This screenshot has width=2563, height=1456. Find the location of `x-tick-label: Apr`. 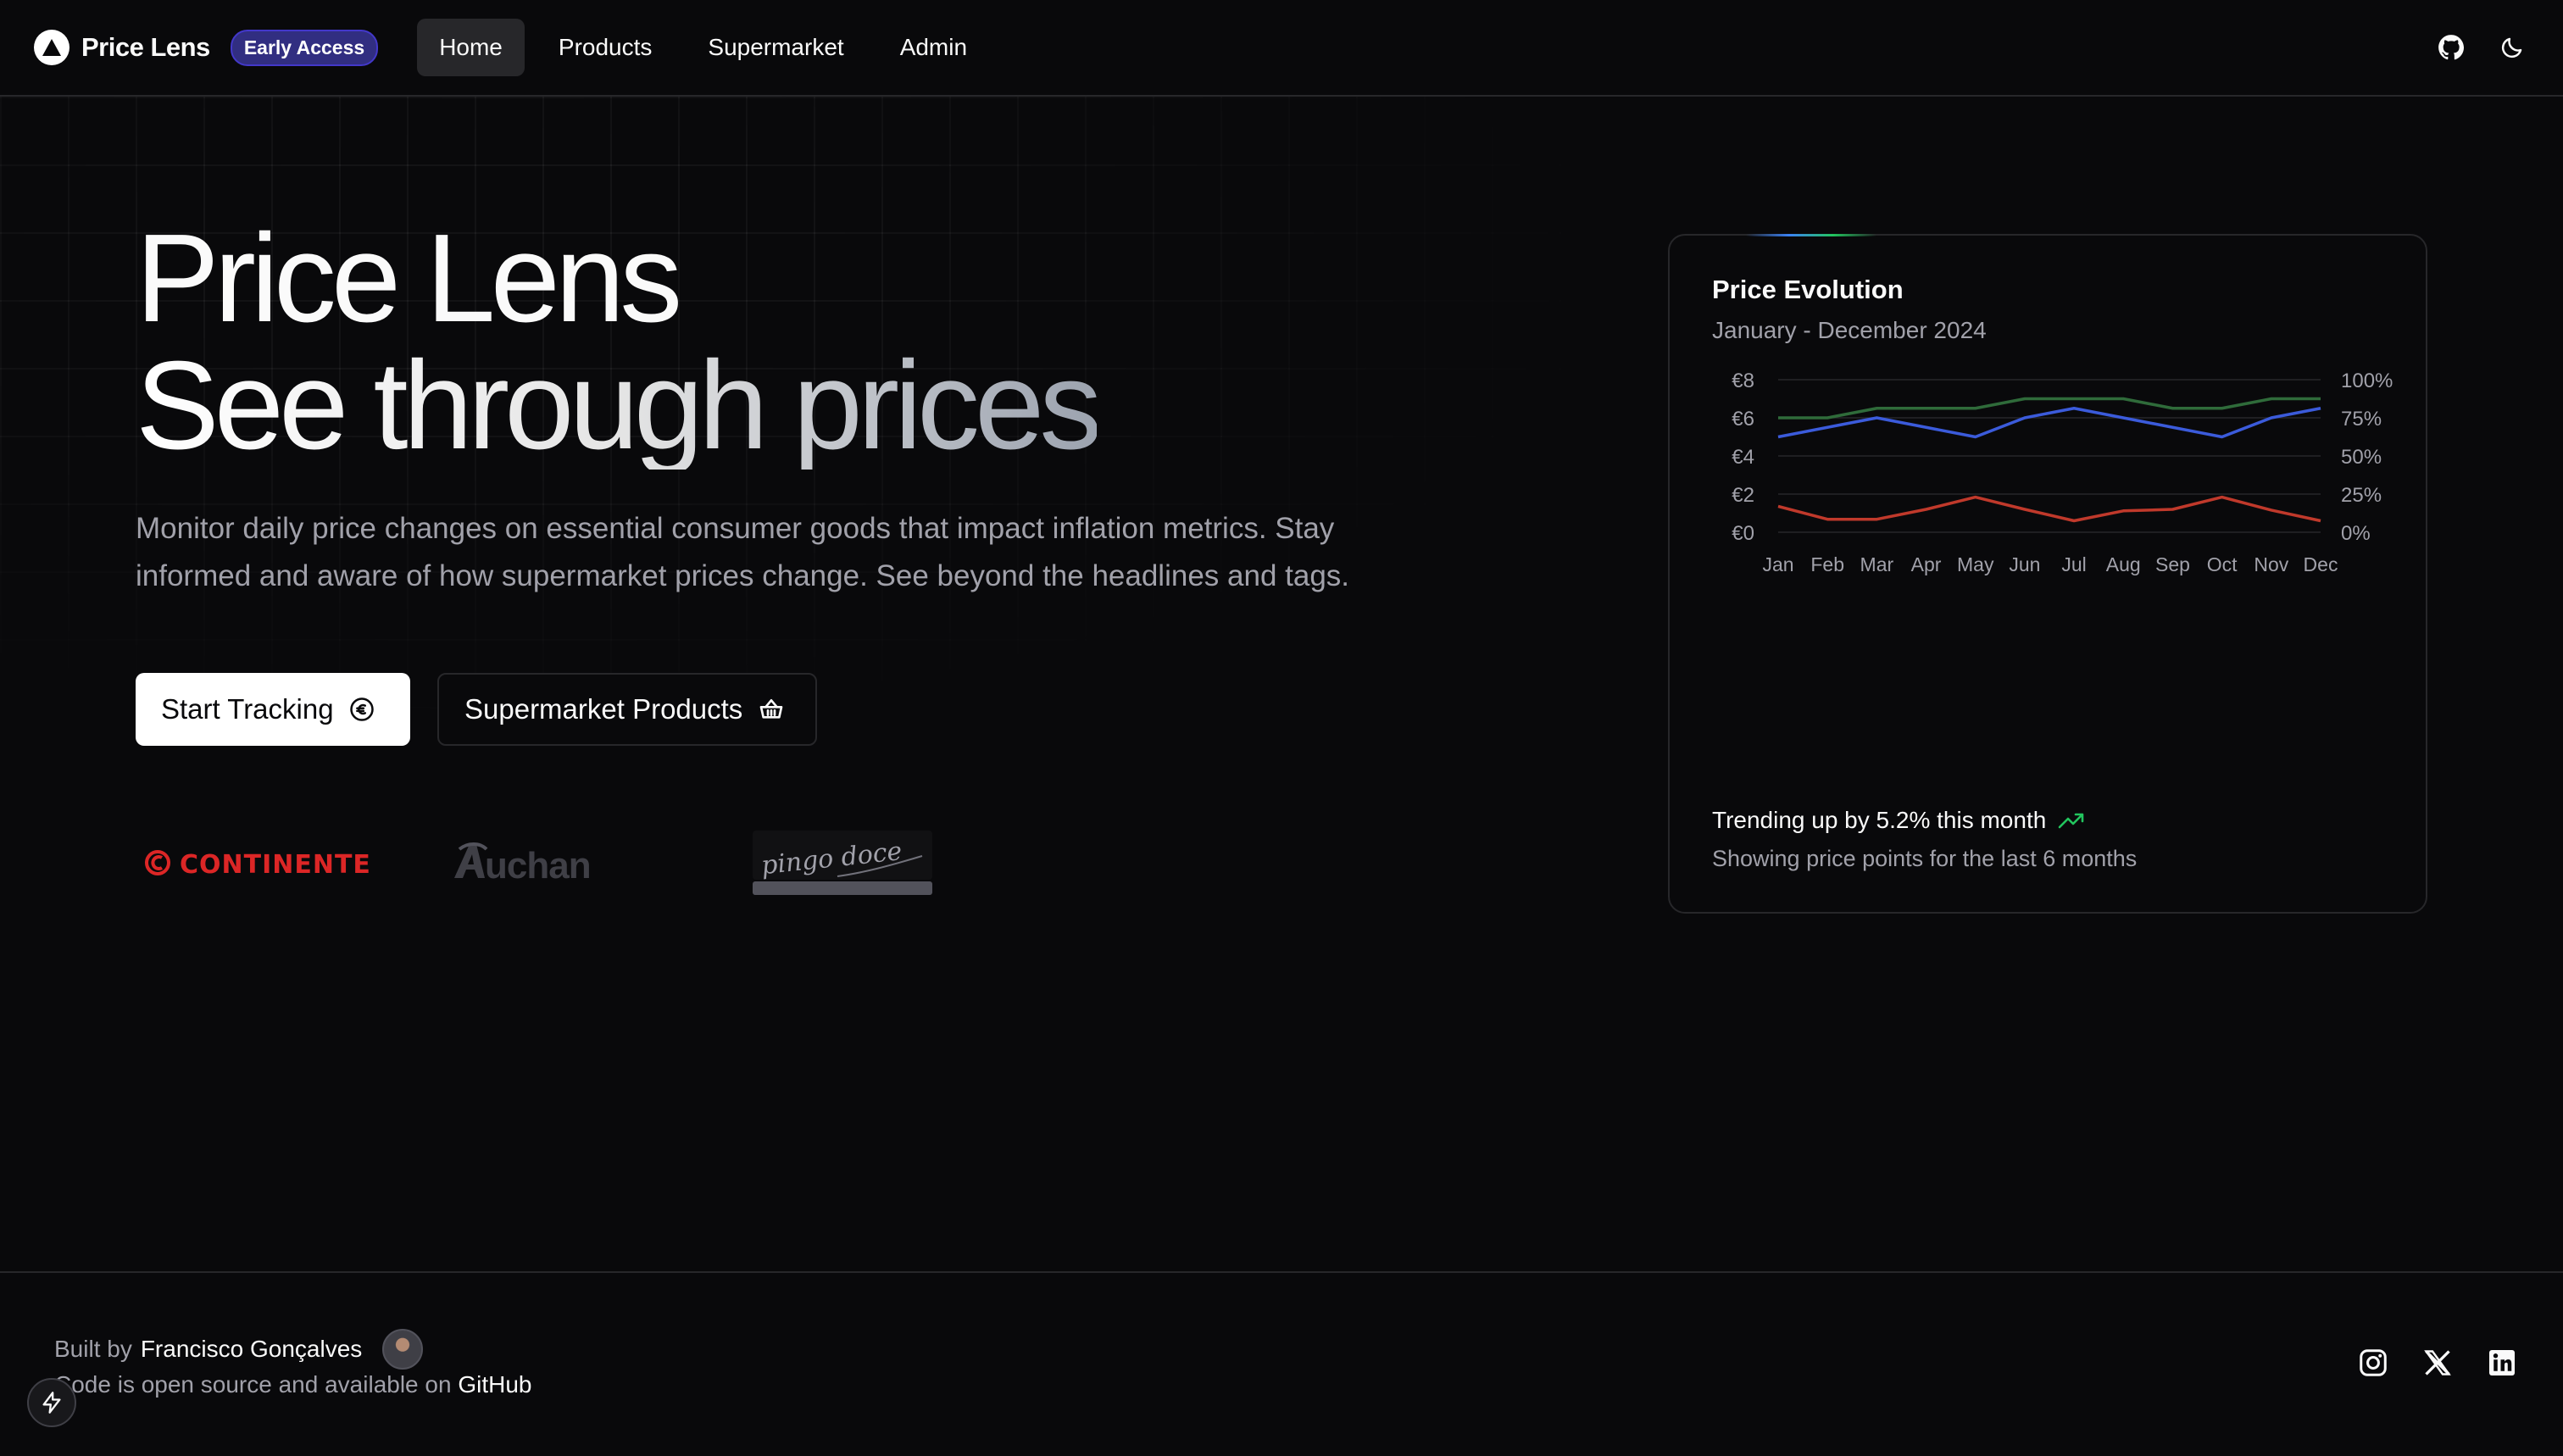

x-tick-label: Apr is located at coordinates (1926, 564).